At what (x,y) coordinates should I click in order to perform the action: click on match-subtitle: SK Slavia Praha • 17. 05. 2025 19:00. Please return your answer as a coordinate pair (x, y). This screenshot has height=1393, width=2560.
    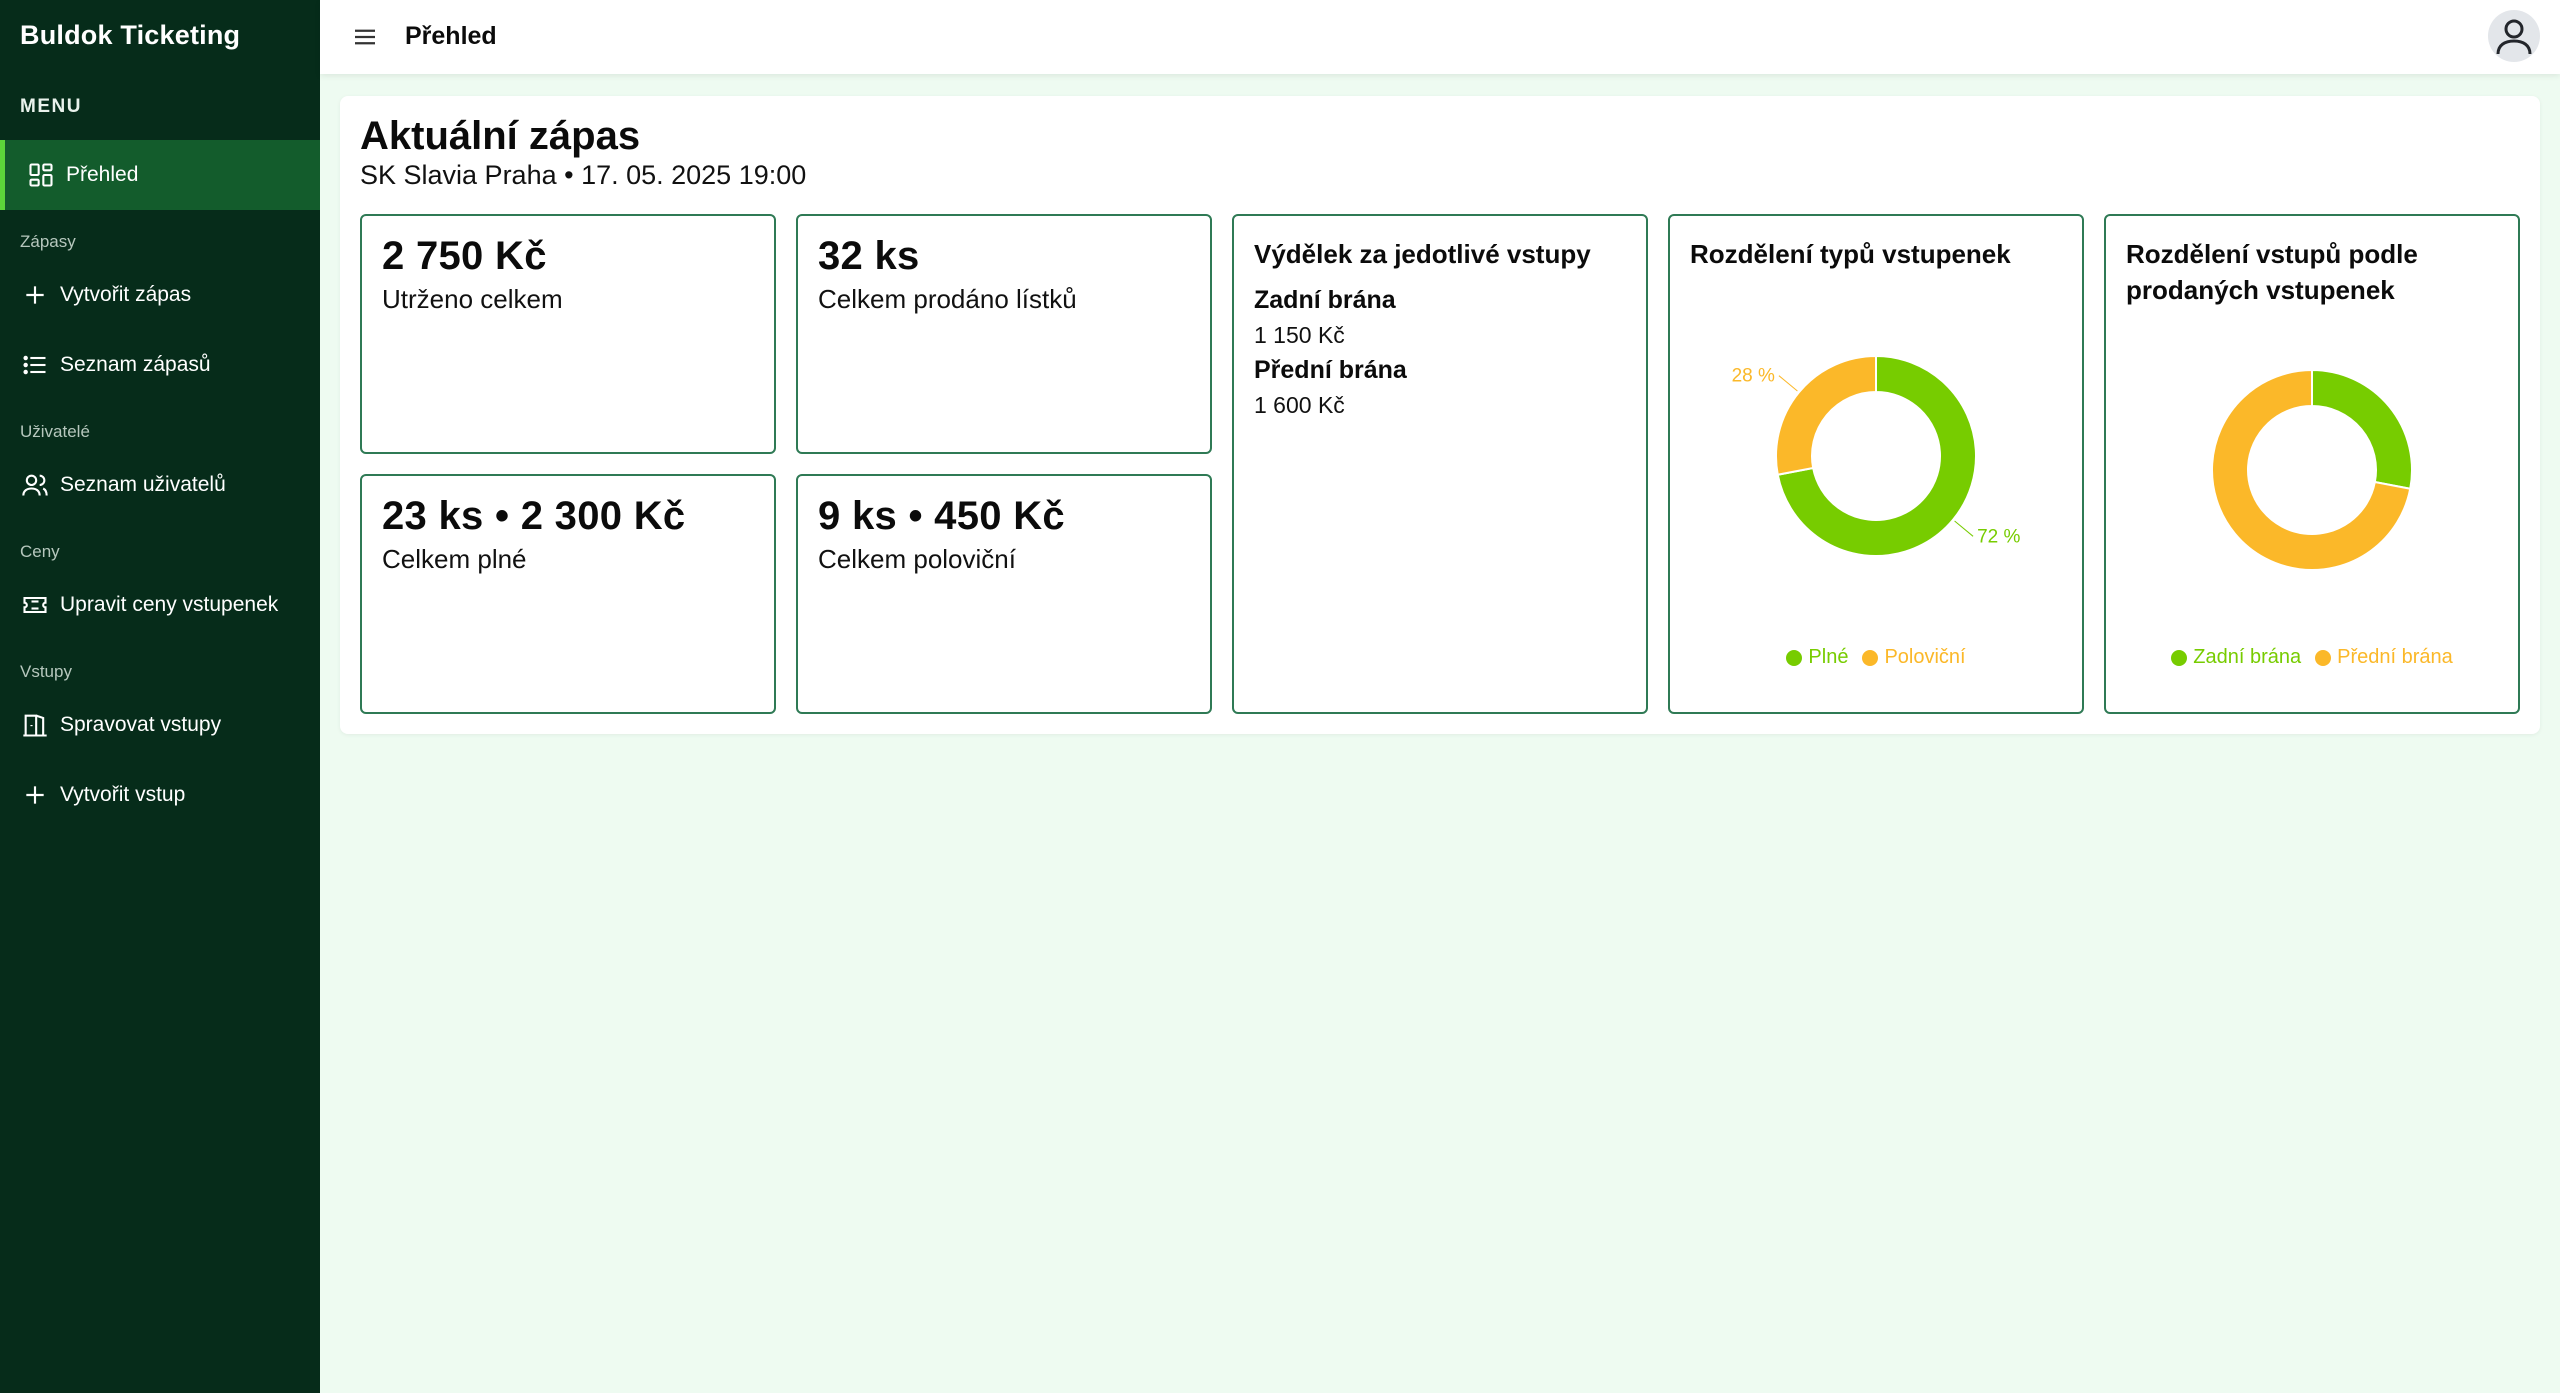
    Looking at the image, I should click on (583, 175).